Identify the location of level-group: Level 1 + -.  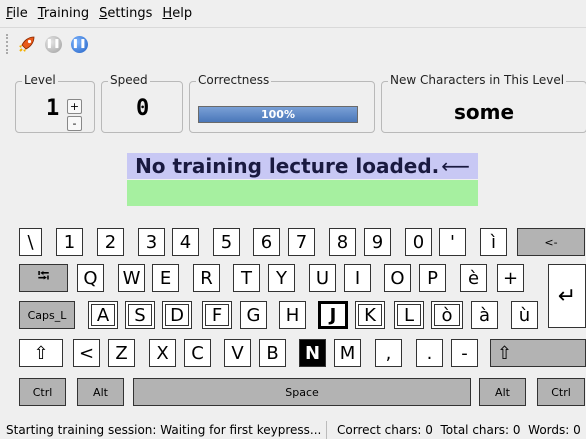
(55, 103).